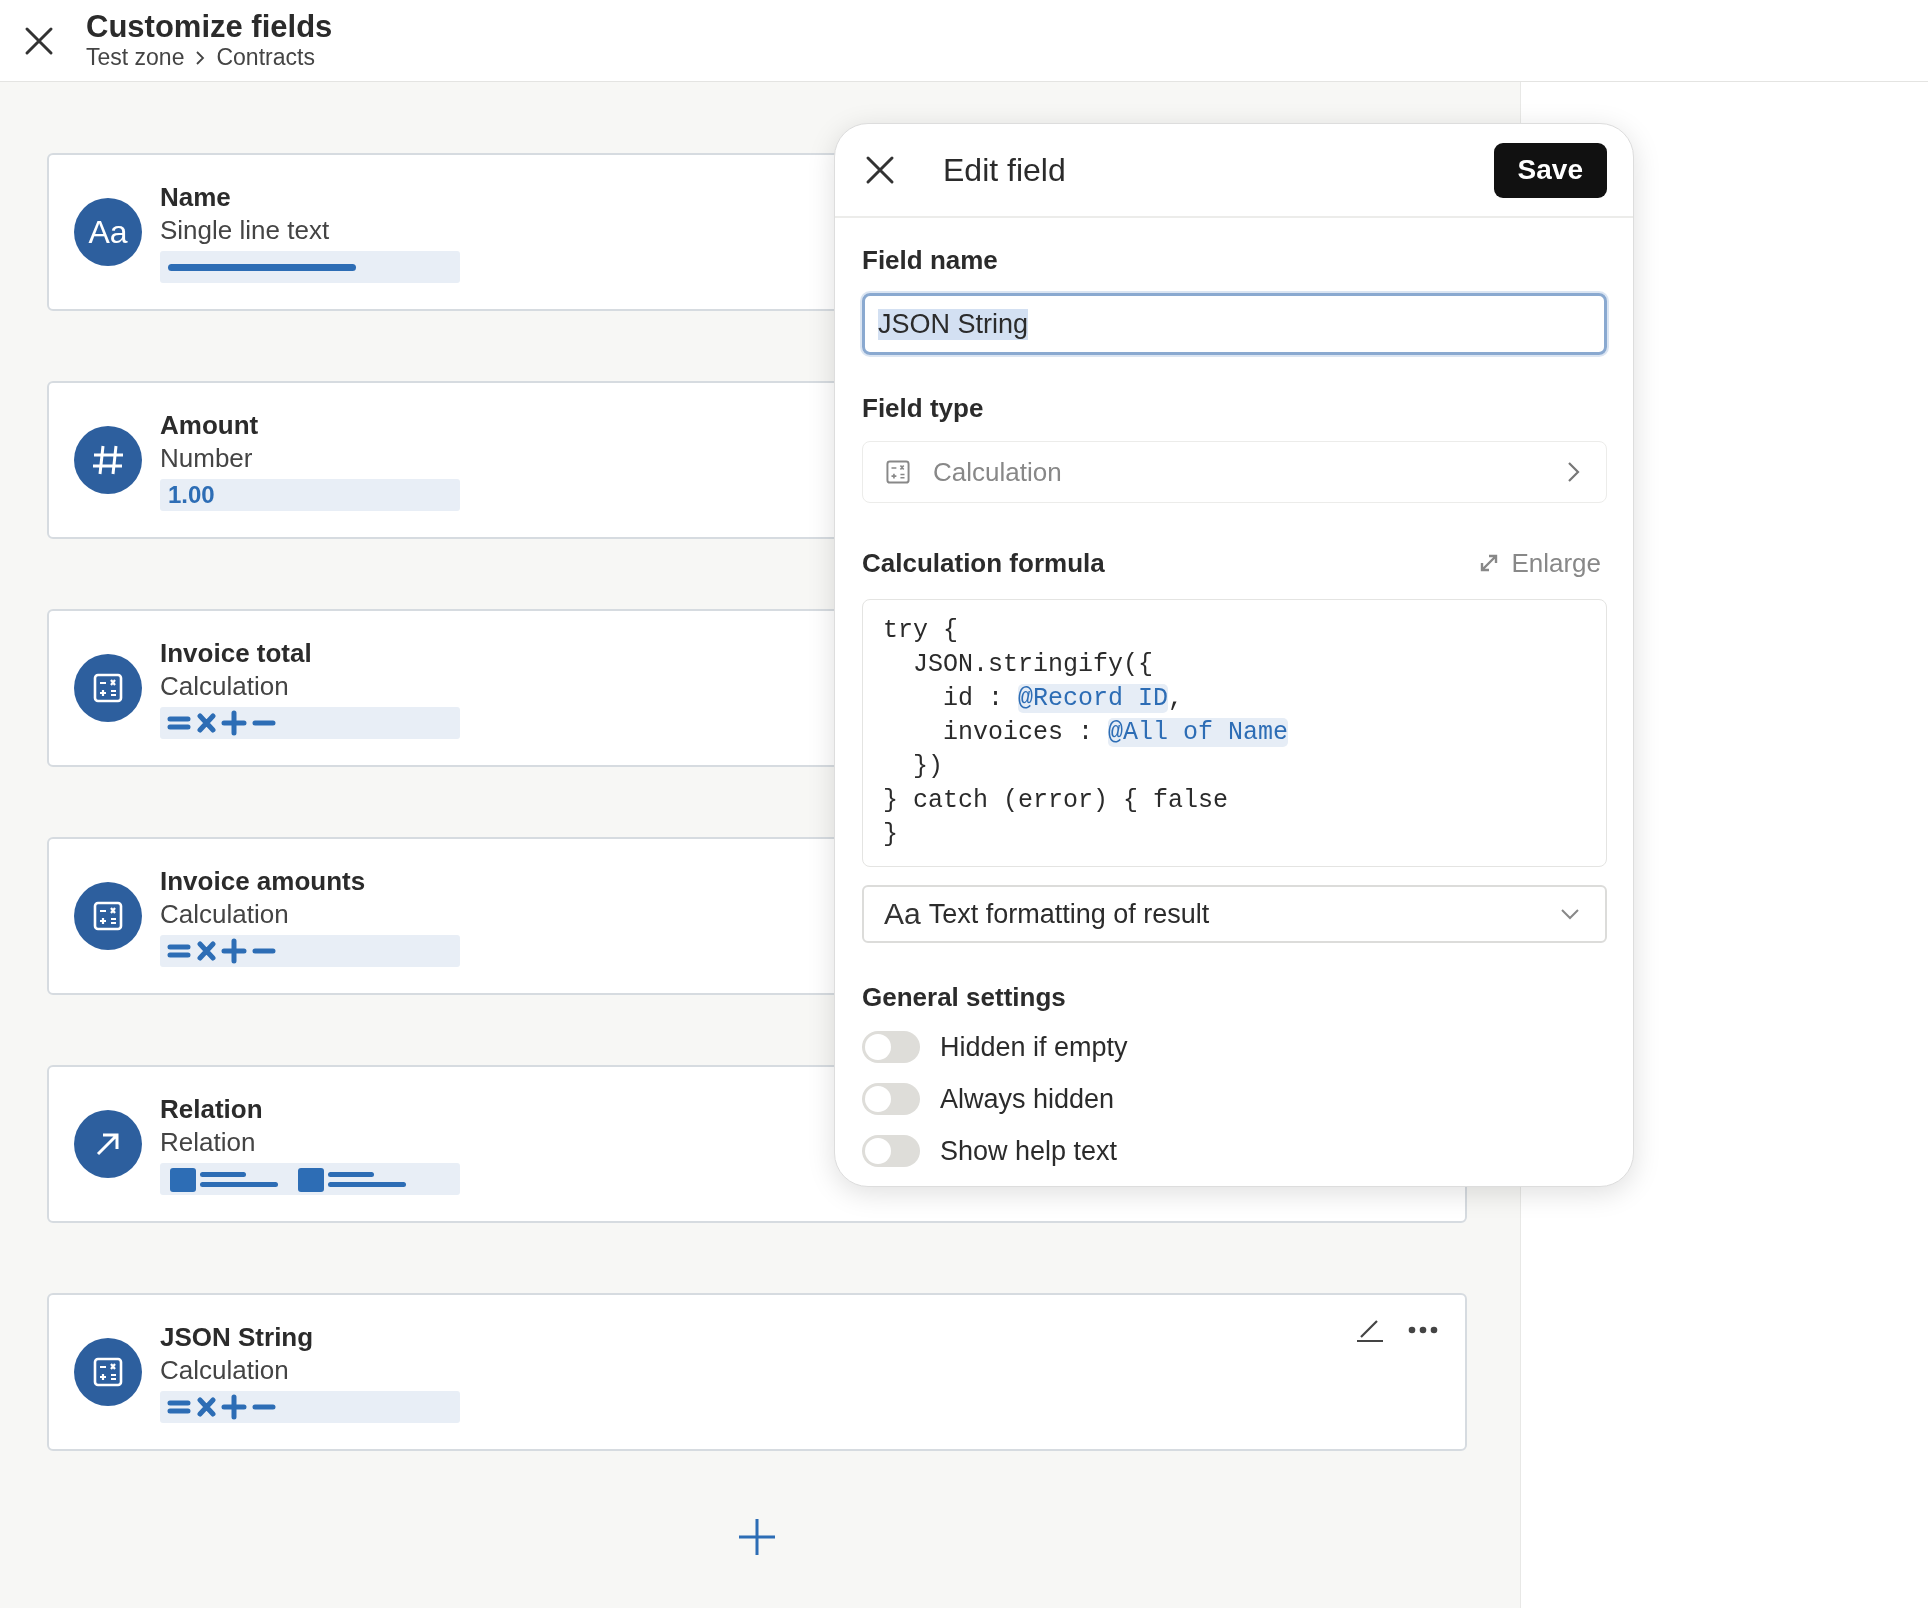 The height and width of the screenshot is (1608, 1928). I want to click on setting-label: Hidden if empty, so click(1034, 1047).